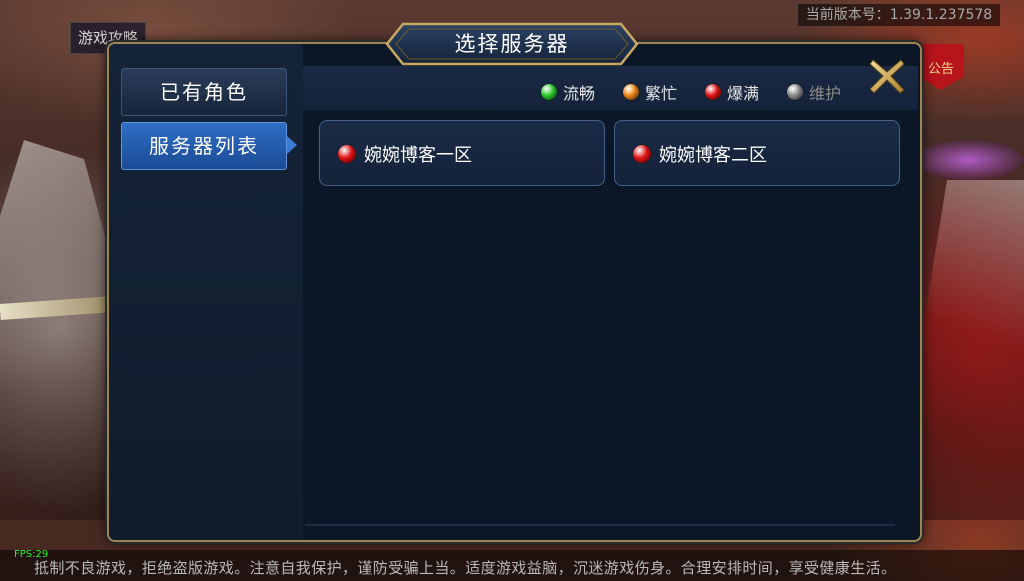 The height and width of the screenshot is (581, 1024). I want to click on legend-smooth: 流畅, so click(568, 92).